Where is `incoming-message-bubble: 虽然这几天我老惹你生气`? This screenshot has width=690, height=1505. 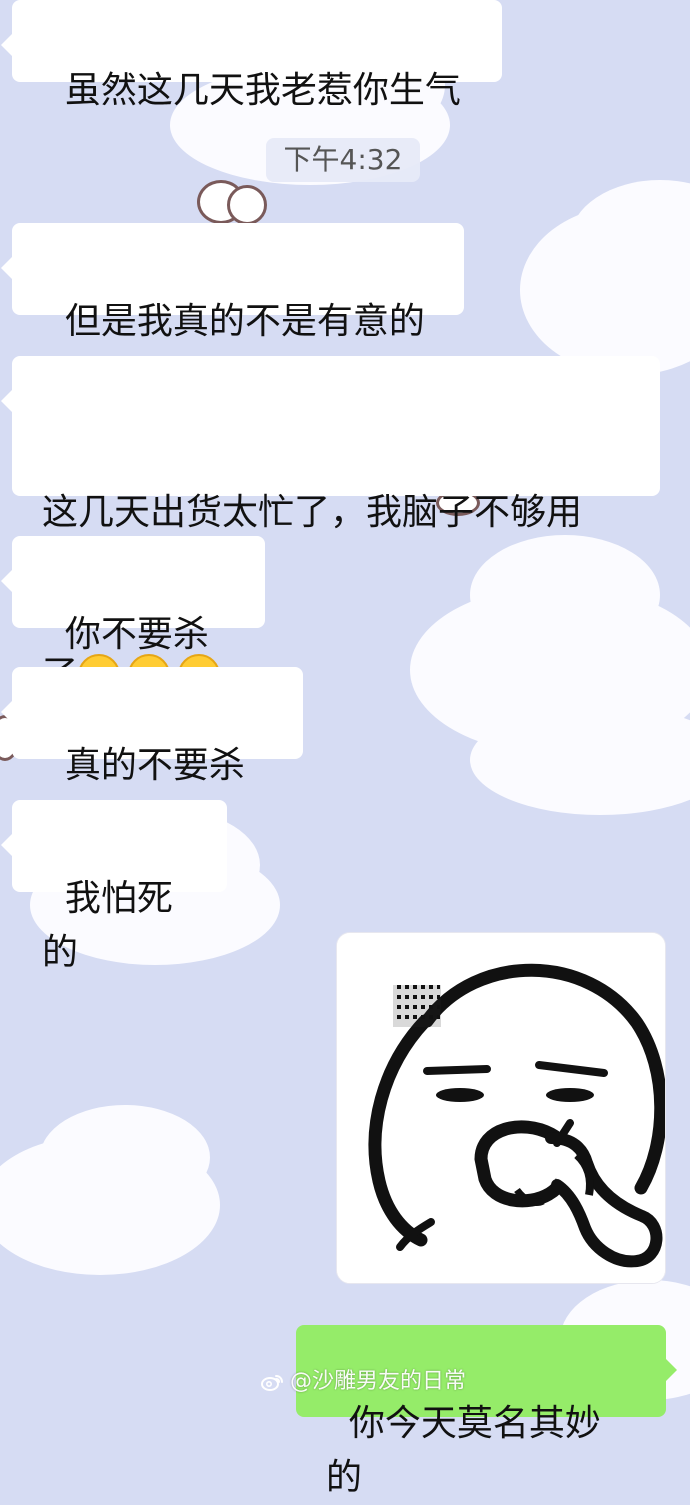 incoming-message-bubble: 虽然这几天我老惹你生气 is located at coordinates (251, 55).